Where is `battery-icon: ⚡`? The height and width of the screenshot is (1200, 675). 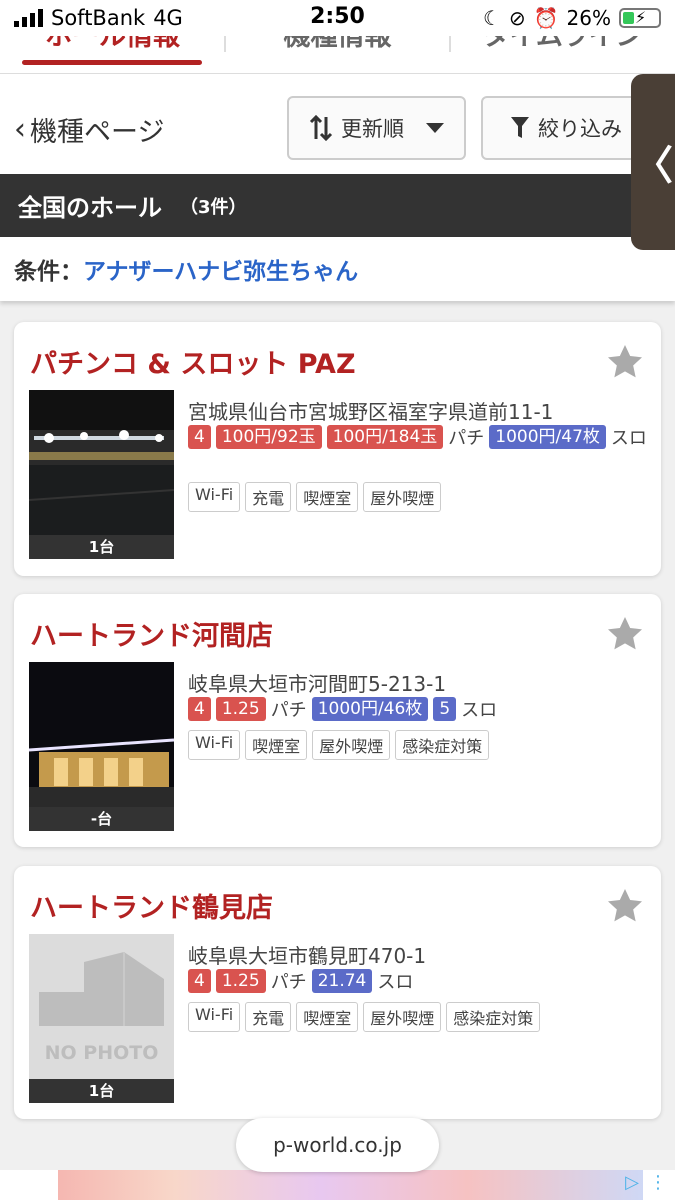
battery-icon: ⚡ is located at coordinates (640, 18).